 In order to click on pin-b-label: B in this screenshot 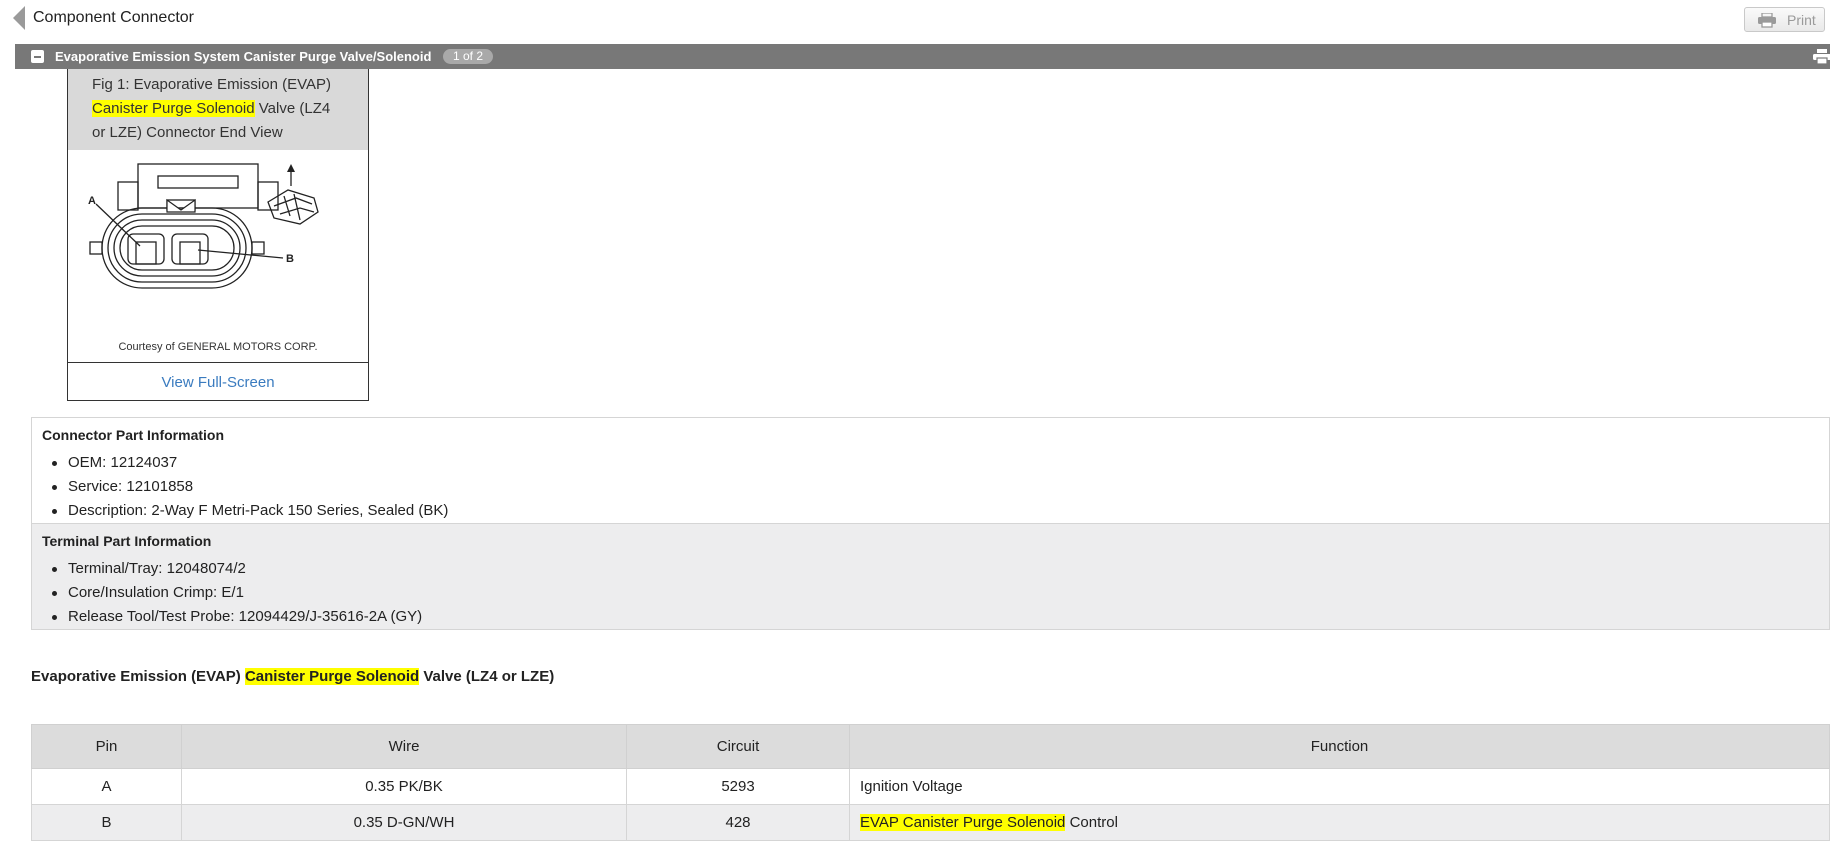, I will do `click(290, 259)`.